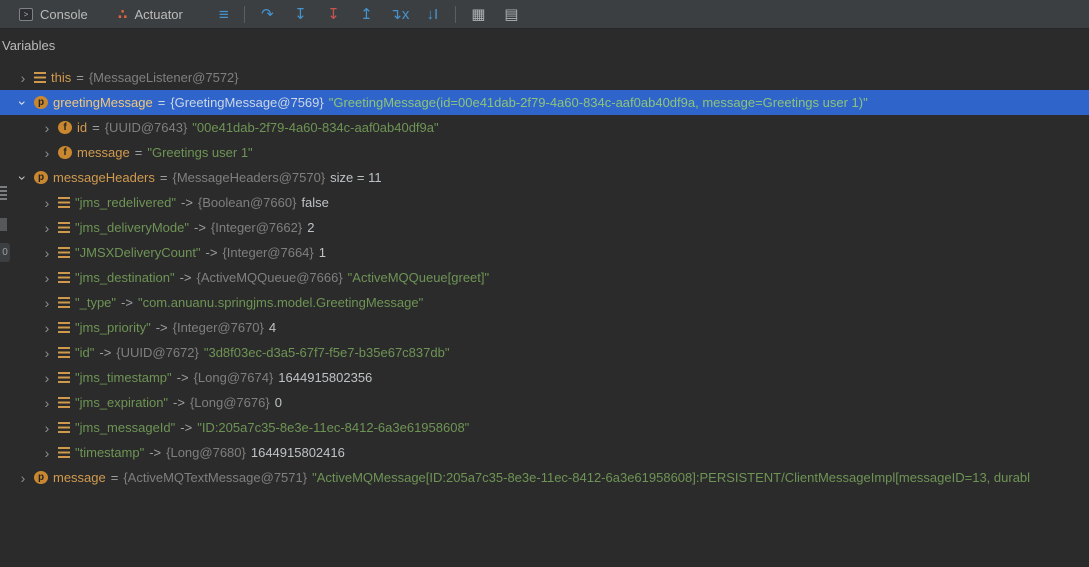  What do you see at coordinates (315, 202) in the screenshot?
I see `row-plain-value: false` at bounding box center [315, 202].